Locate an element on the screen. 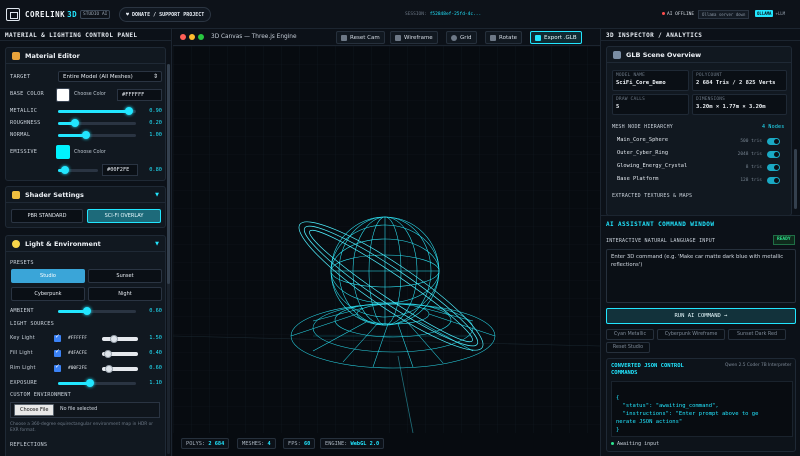 Image resolution: width=800 pixels, height=456 pixels. status-dot-icon is located at coordinates (612, 443).